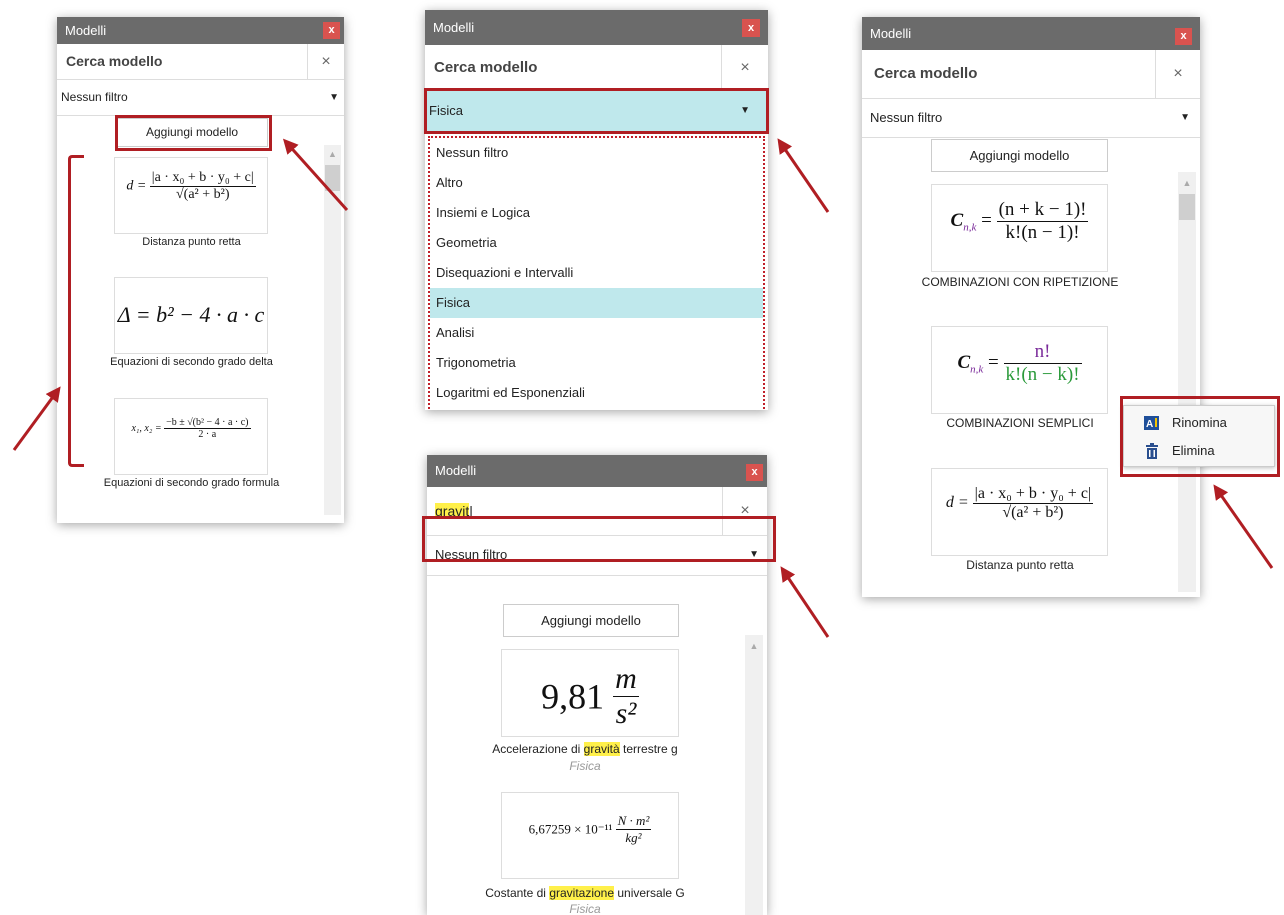 Image resolution: width=1284 pixels, height=915 pixels. What do you see at coordinates (803, 175) in the screenshot?
I see `arrow-filter` at bounding box center [803, 175].